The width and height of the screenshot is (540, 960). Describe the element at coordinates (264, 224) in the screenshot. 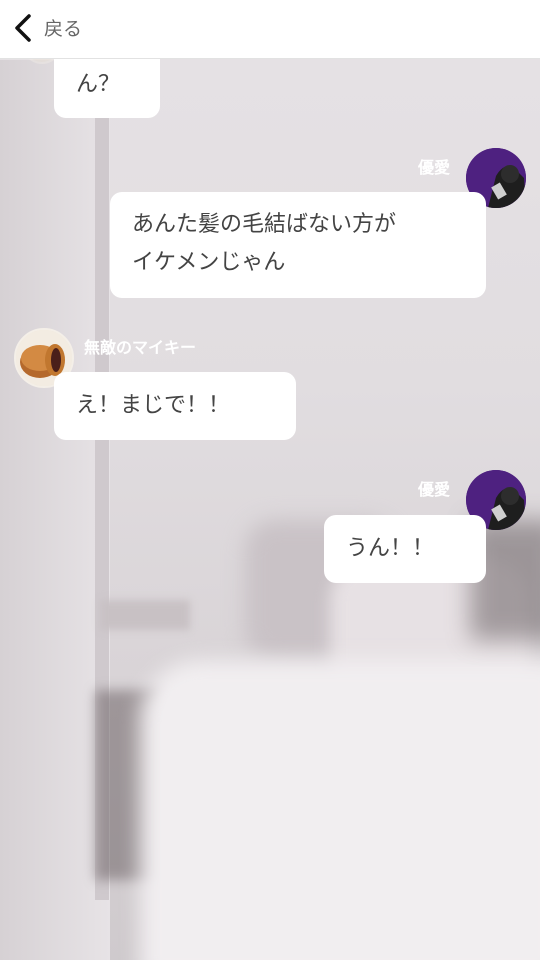

I see `message-text: あんた髪の毛結ばない方が` at that location.